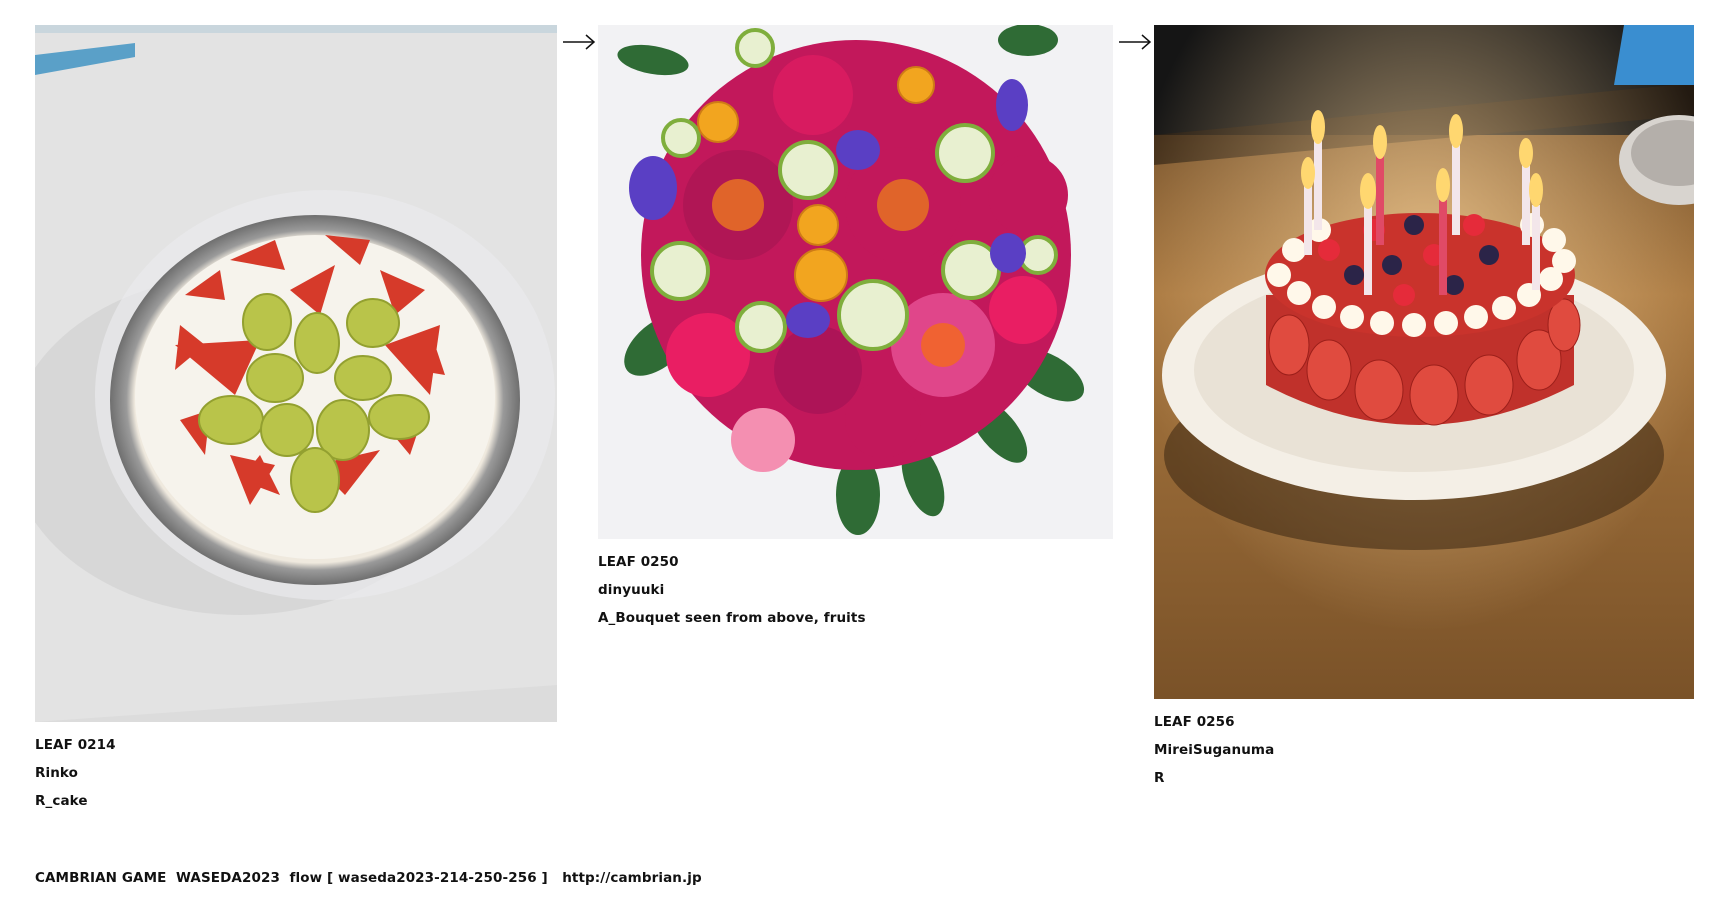  I want to click on leaf-author: Rinko, so click(296, 773).